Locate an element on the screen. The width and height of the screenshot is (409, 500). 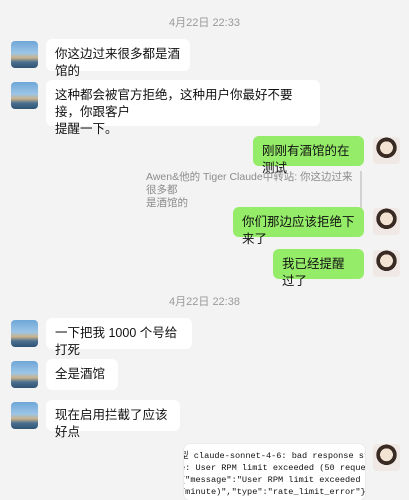
message-bubble: 这种都会被官方拒绝，这种用户你最好不要接，你跟客户 提醒一下。 is located at coordinates (183, 108).